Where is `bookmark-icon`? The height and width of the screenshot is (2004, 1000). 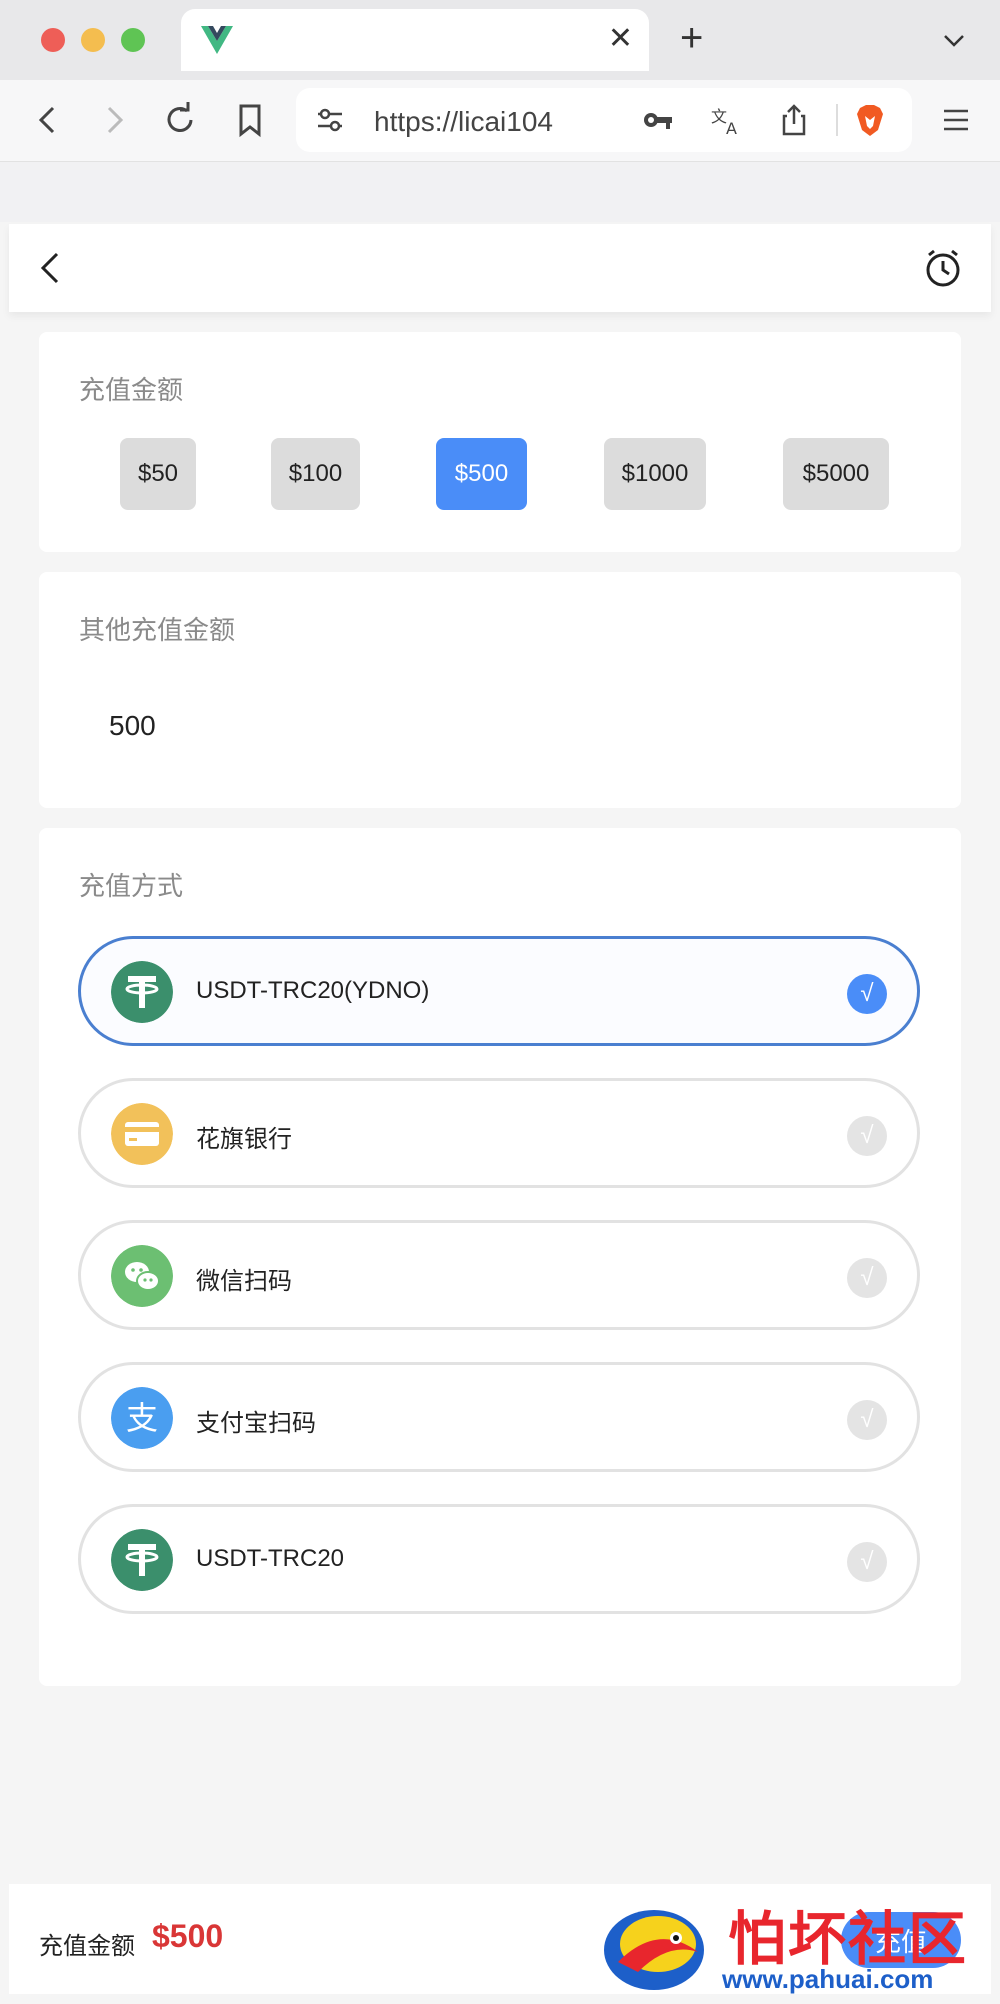
bookmark-icon is located at coordinates (250, 120).